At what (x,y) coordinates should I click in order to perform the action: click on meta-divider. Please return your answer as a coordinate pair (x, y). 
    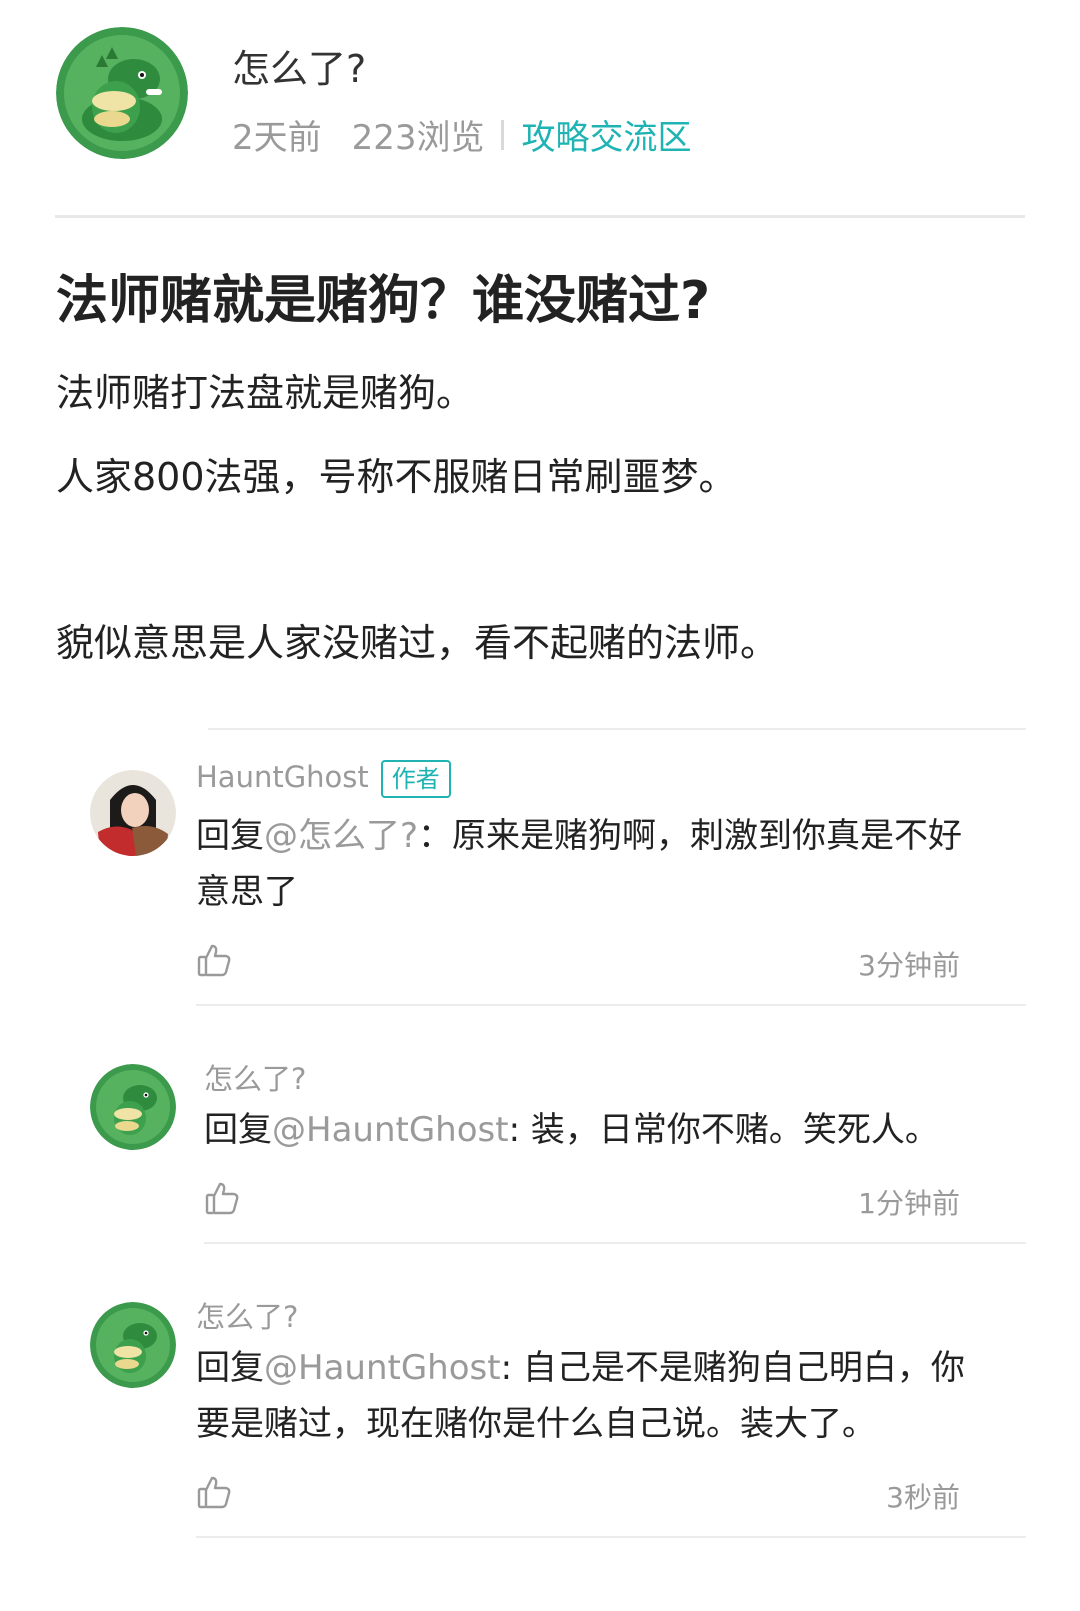
    Looking at the image, I should click on (502, 134).